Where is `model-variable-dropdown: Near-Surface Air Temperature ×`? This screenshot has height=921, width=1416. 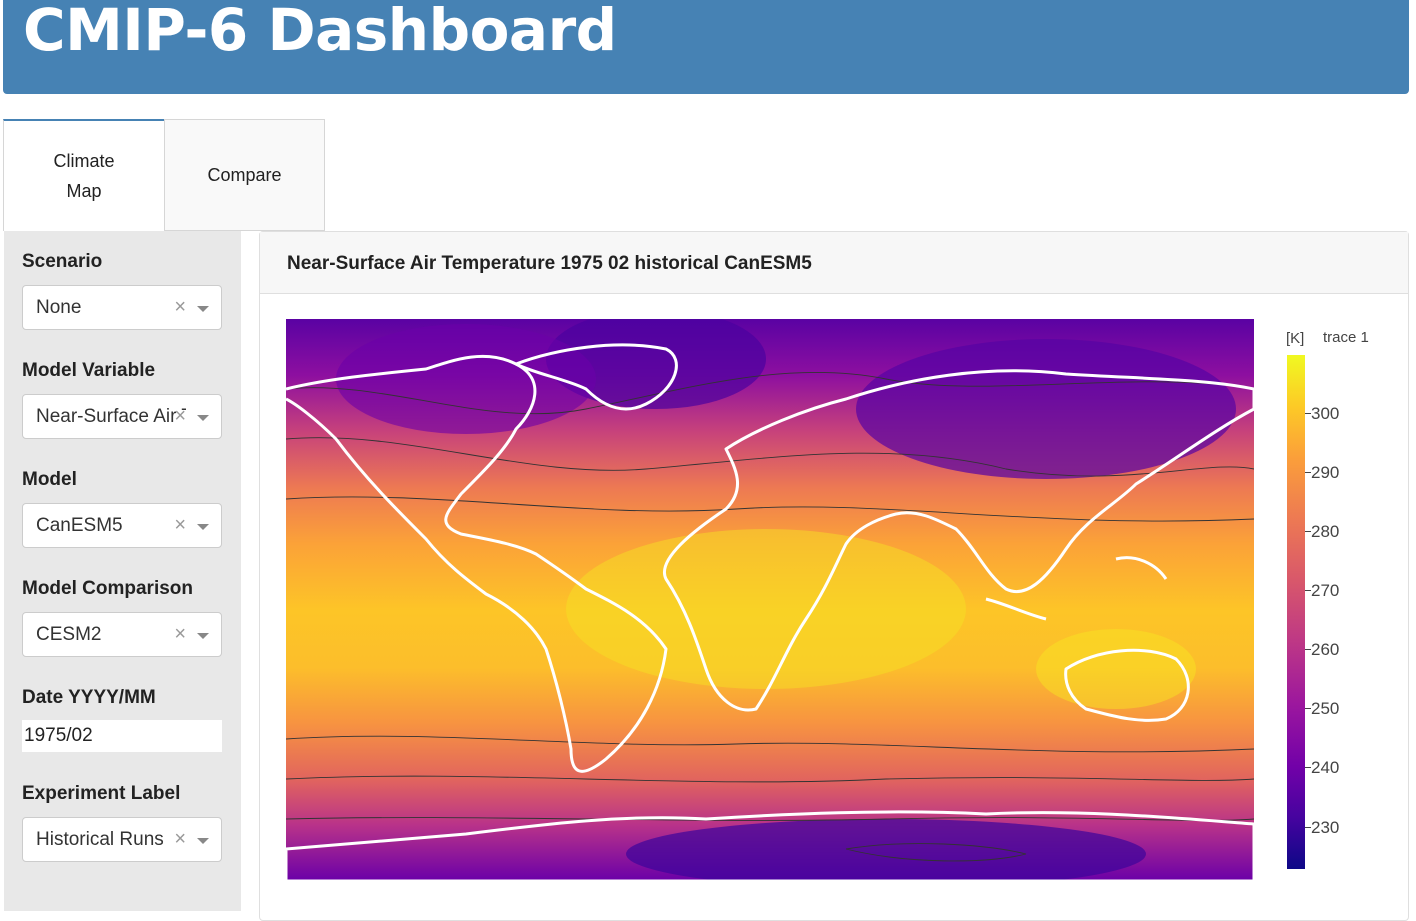
model-variable-dropdown: Near-Surface Air Temperature × is located at coordinates (122, 416).